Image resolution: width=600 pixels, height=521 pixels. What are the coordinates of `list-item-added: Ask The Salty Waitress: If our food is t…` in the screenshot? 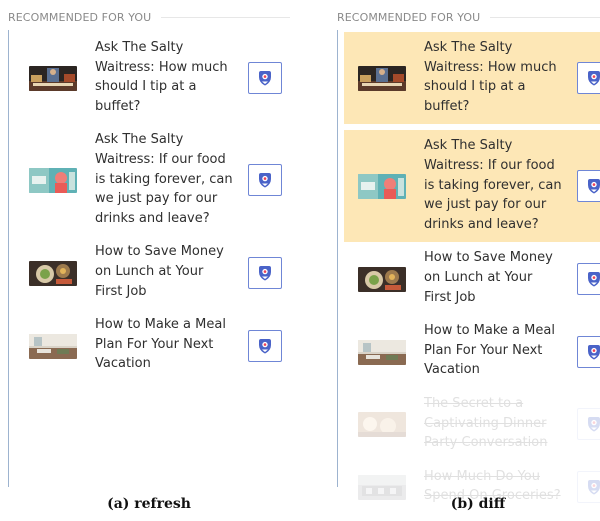 It's located at (472, 186).